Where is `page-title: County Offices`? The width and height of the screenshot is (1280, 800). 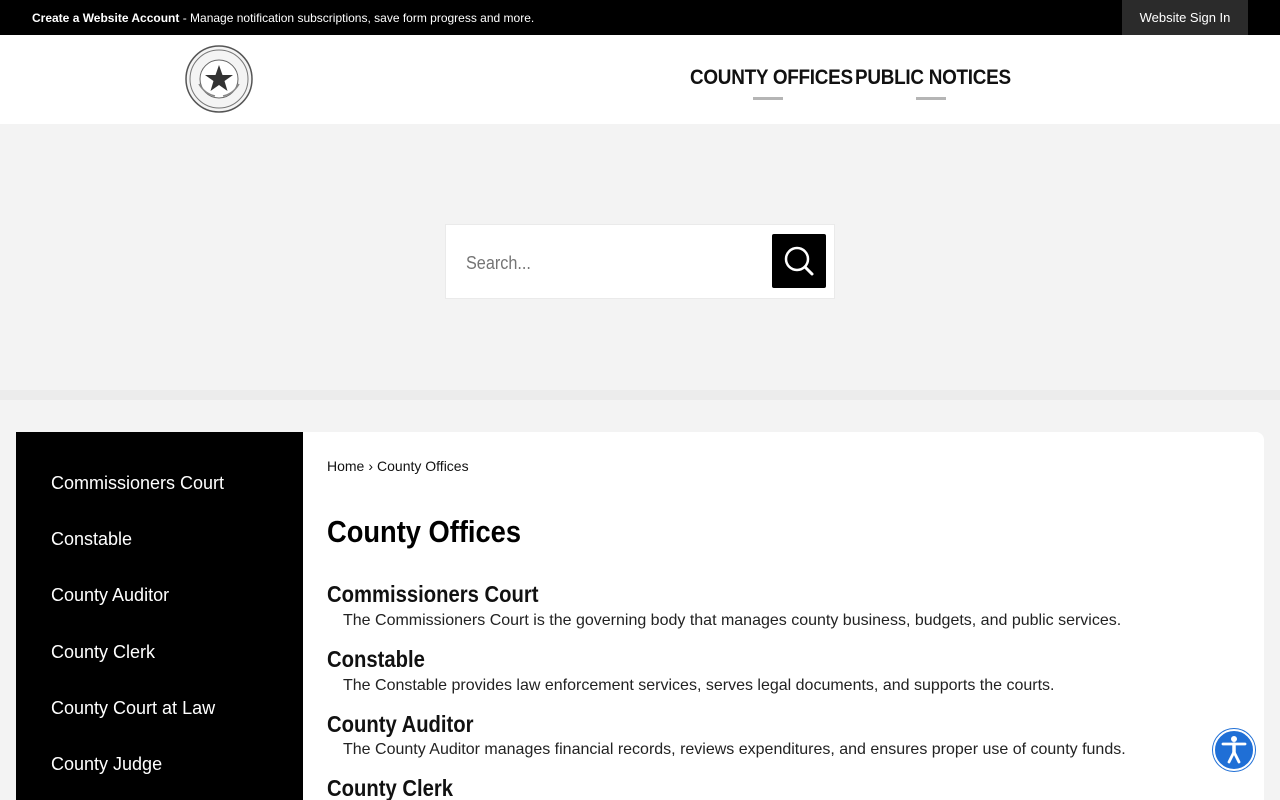
page-title: County Offices is located at coordinates (424, 531).